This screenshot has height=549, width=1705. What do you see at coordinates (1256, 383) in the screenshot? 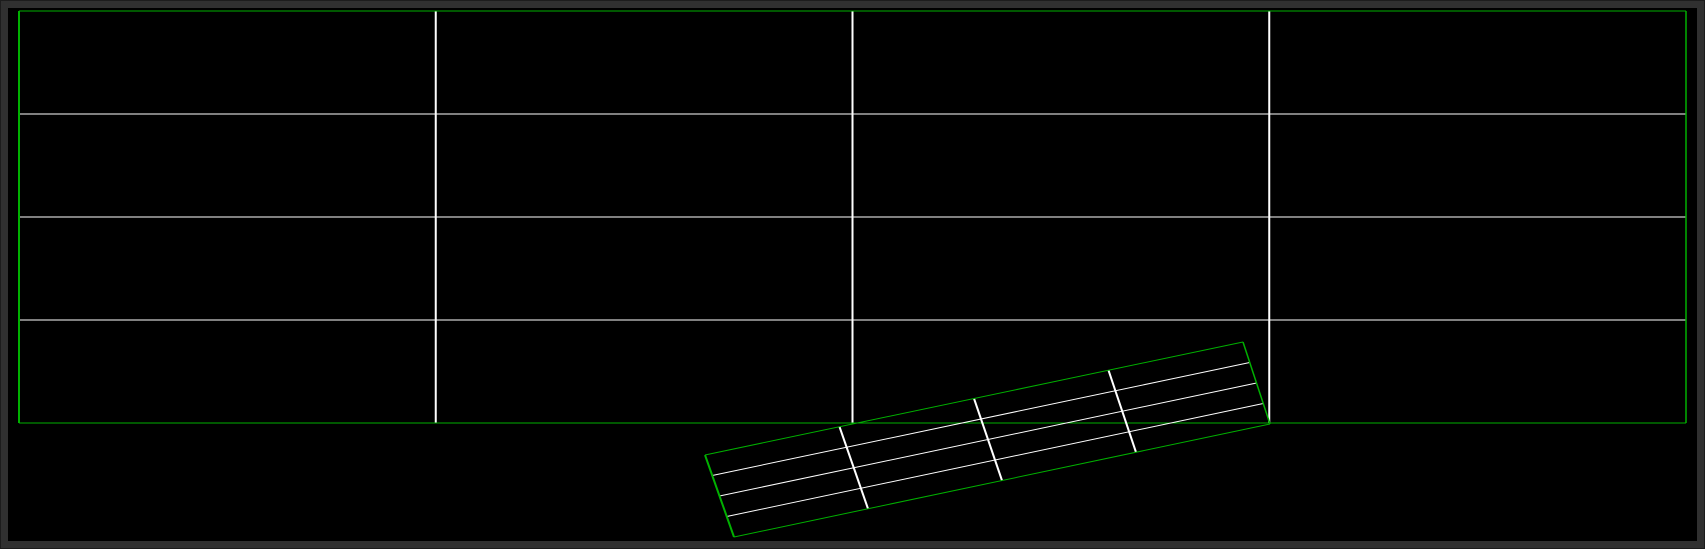
I see `rotated-grid-boundary-right` at bounding box center [1256, 383].